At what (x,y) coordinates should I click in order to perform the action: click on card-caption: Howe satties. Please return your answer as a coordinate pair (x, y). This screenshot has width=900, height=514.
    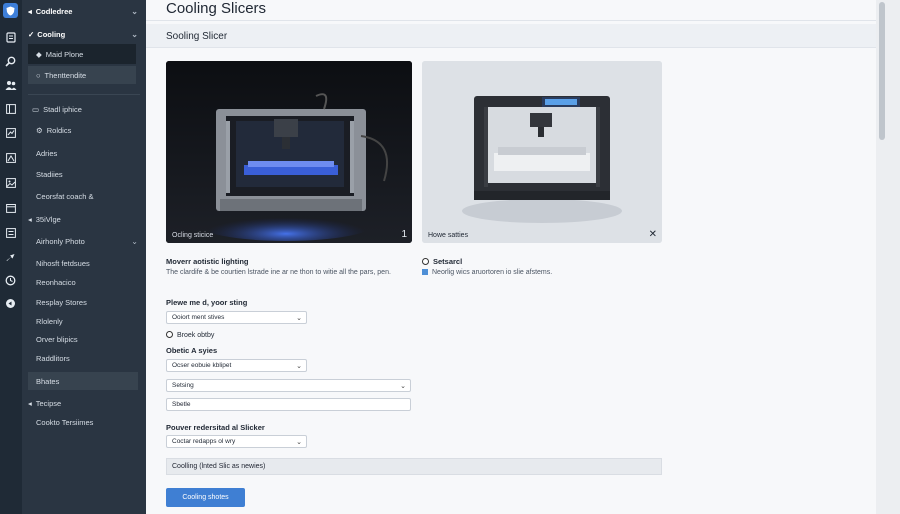
    Looking at the image, I should click on (448, 235).